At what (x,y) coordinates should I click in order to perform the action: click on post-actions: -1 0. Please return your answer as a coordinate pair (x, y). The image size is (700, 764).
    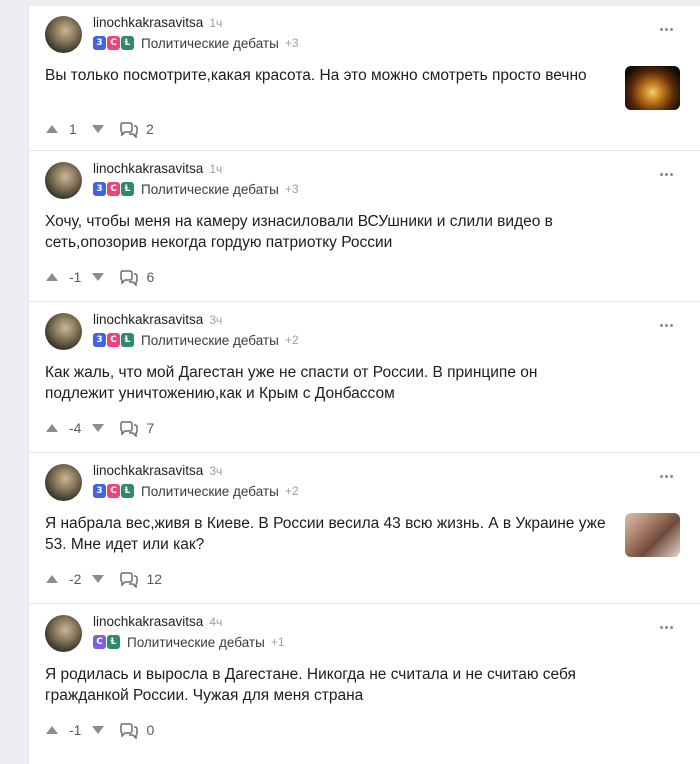
    Looking at the image, I should click on (99, 730).